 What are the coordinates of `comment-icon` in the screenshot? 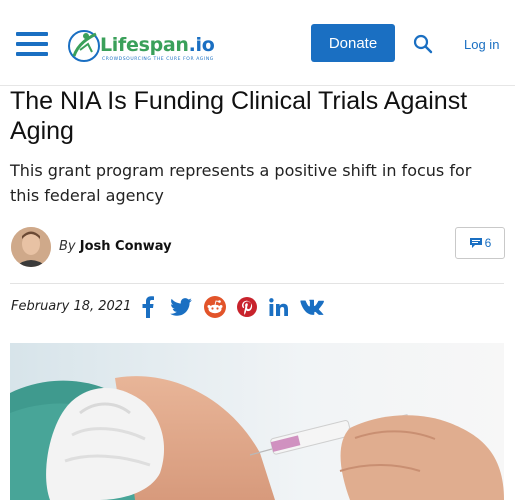 It's located at (475, 243).